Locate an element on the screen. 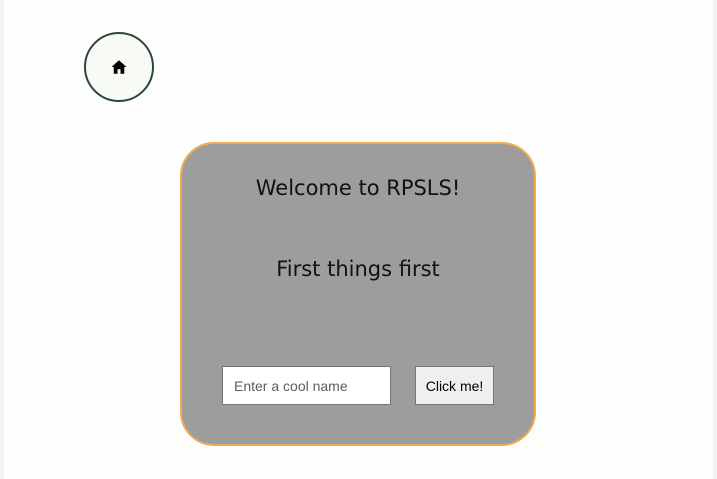 The image size is (717, 479). name-input is located at coordinates (306, 385).